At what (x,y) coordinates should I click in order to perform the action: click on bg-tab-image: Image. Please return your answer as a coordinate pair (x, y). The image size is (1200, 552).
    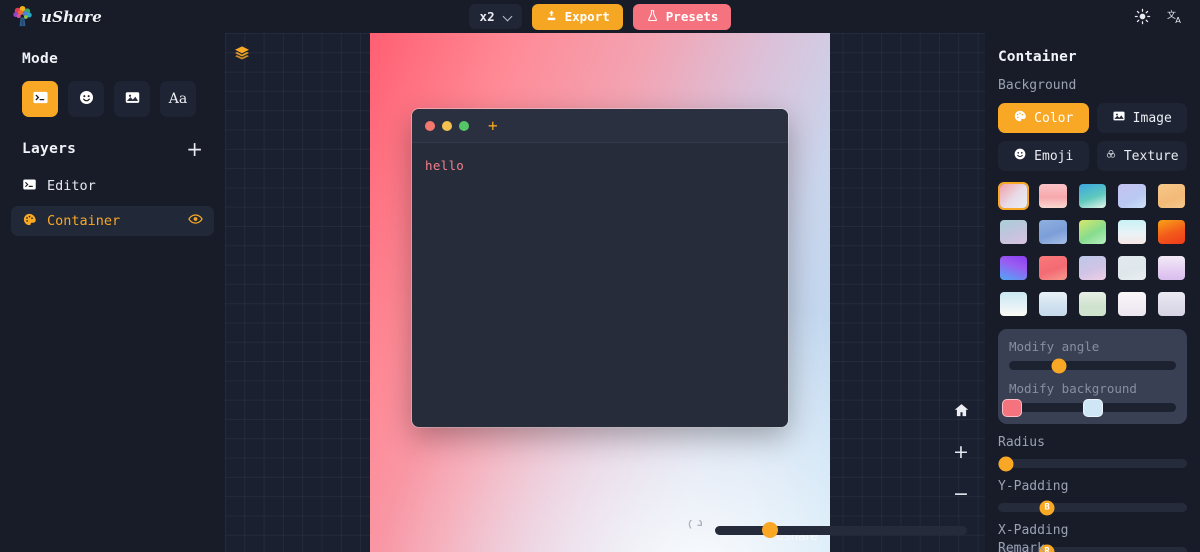
    Looking at the image, I should click on (1141, 118).